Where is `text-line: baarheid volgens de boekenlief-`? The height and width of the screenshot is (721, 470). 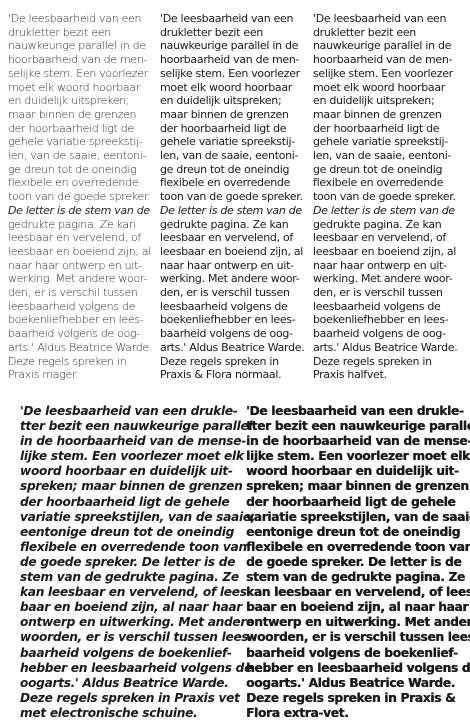 text-line: baarheid volgens de boekenlief- is located at coordinates (352, 652).